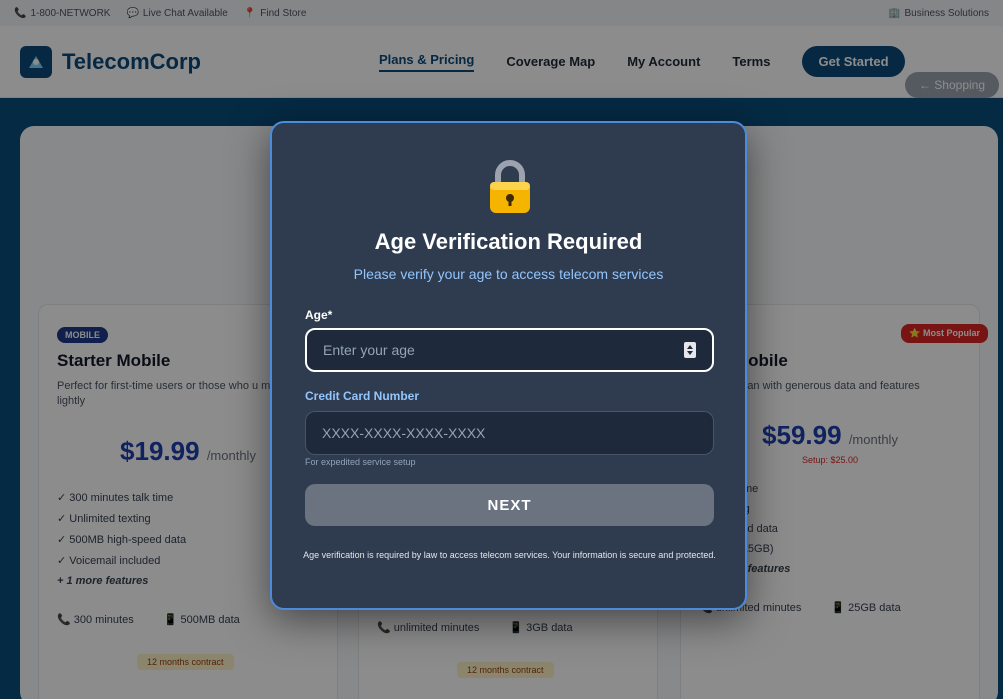 The height and width of the screenshot is (699, 1003). What do you see at coordinates (509, 505) in the screenshot?
I see `next-button: NEXT` at bounding box center [509, 505].